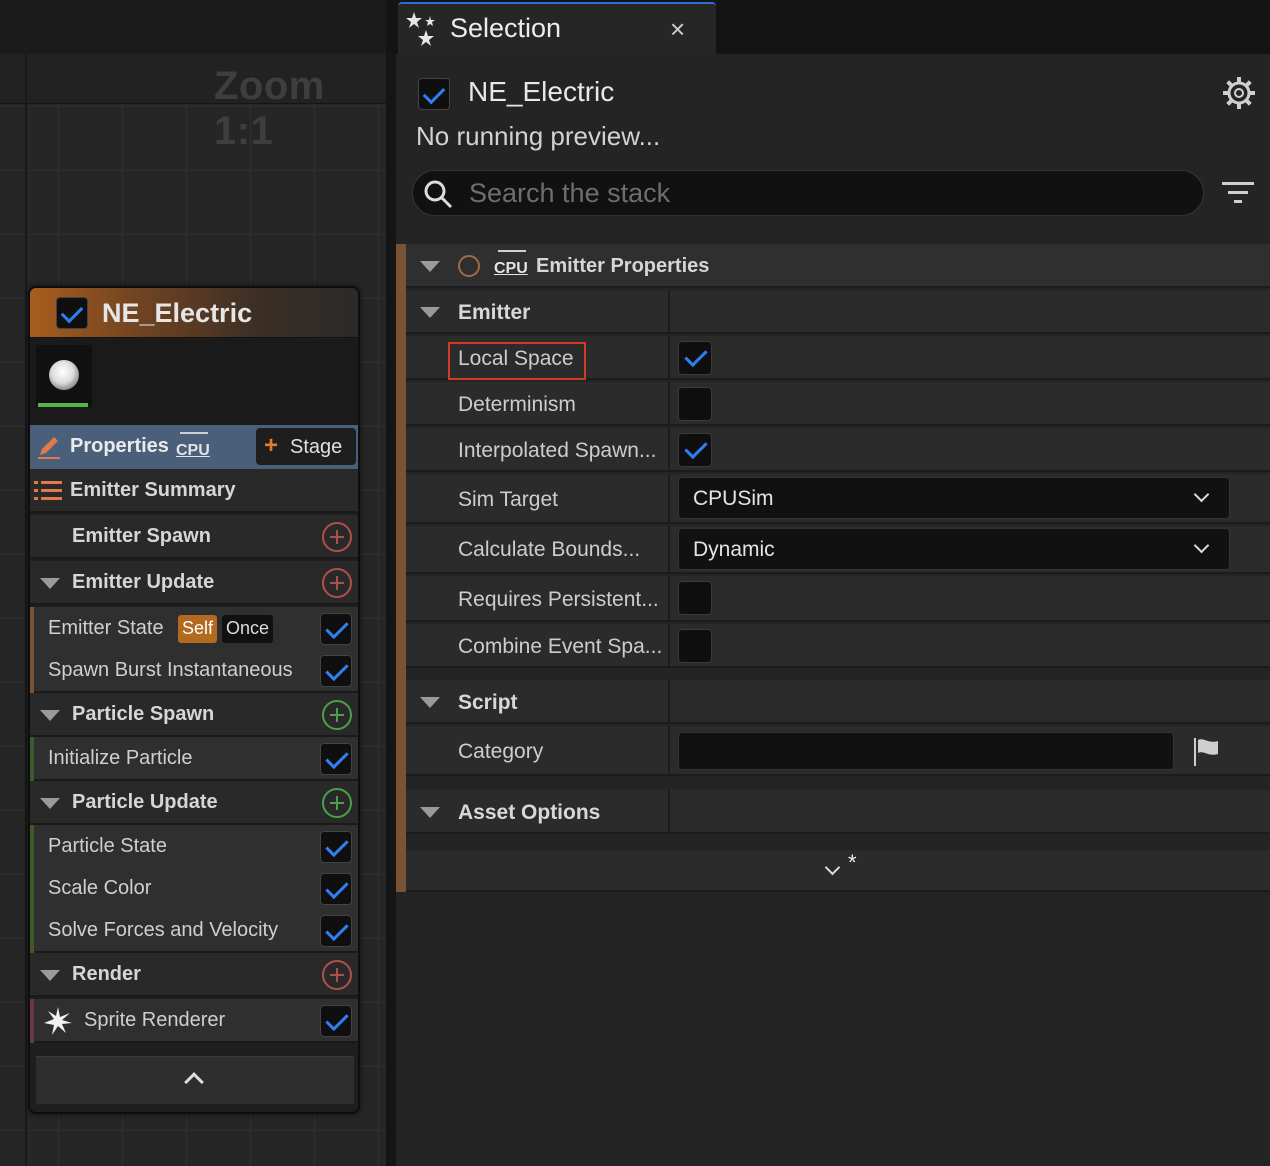 Image resolution: width=1270 pixels, height=1166 pixels. What do you see at coordinates (734, 549) in the screenshot?
I see `dropdown-value: Dynamic` at bounding box center [734, 549].